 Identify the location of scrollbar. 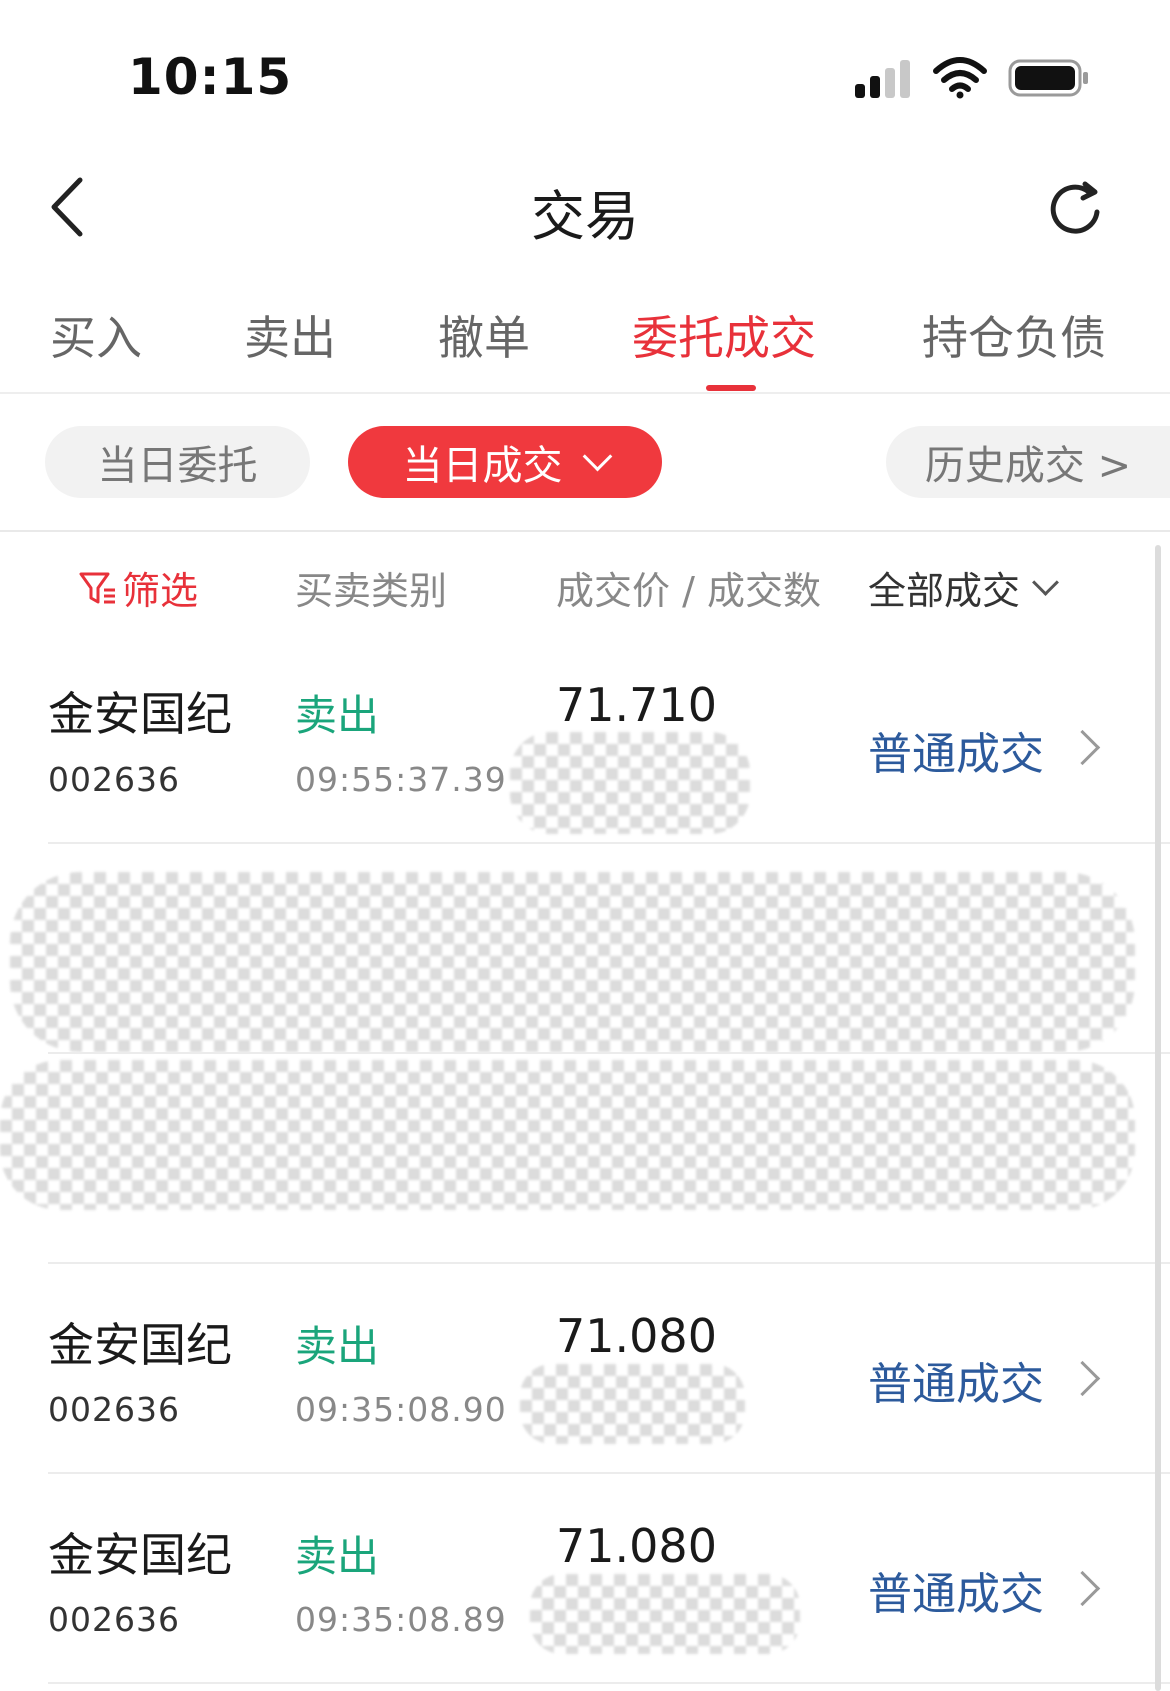
(1158, 1118).